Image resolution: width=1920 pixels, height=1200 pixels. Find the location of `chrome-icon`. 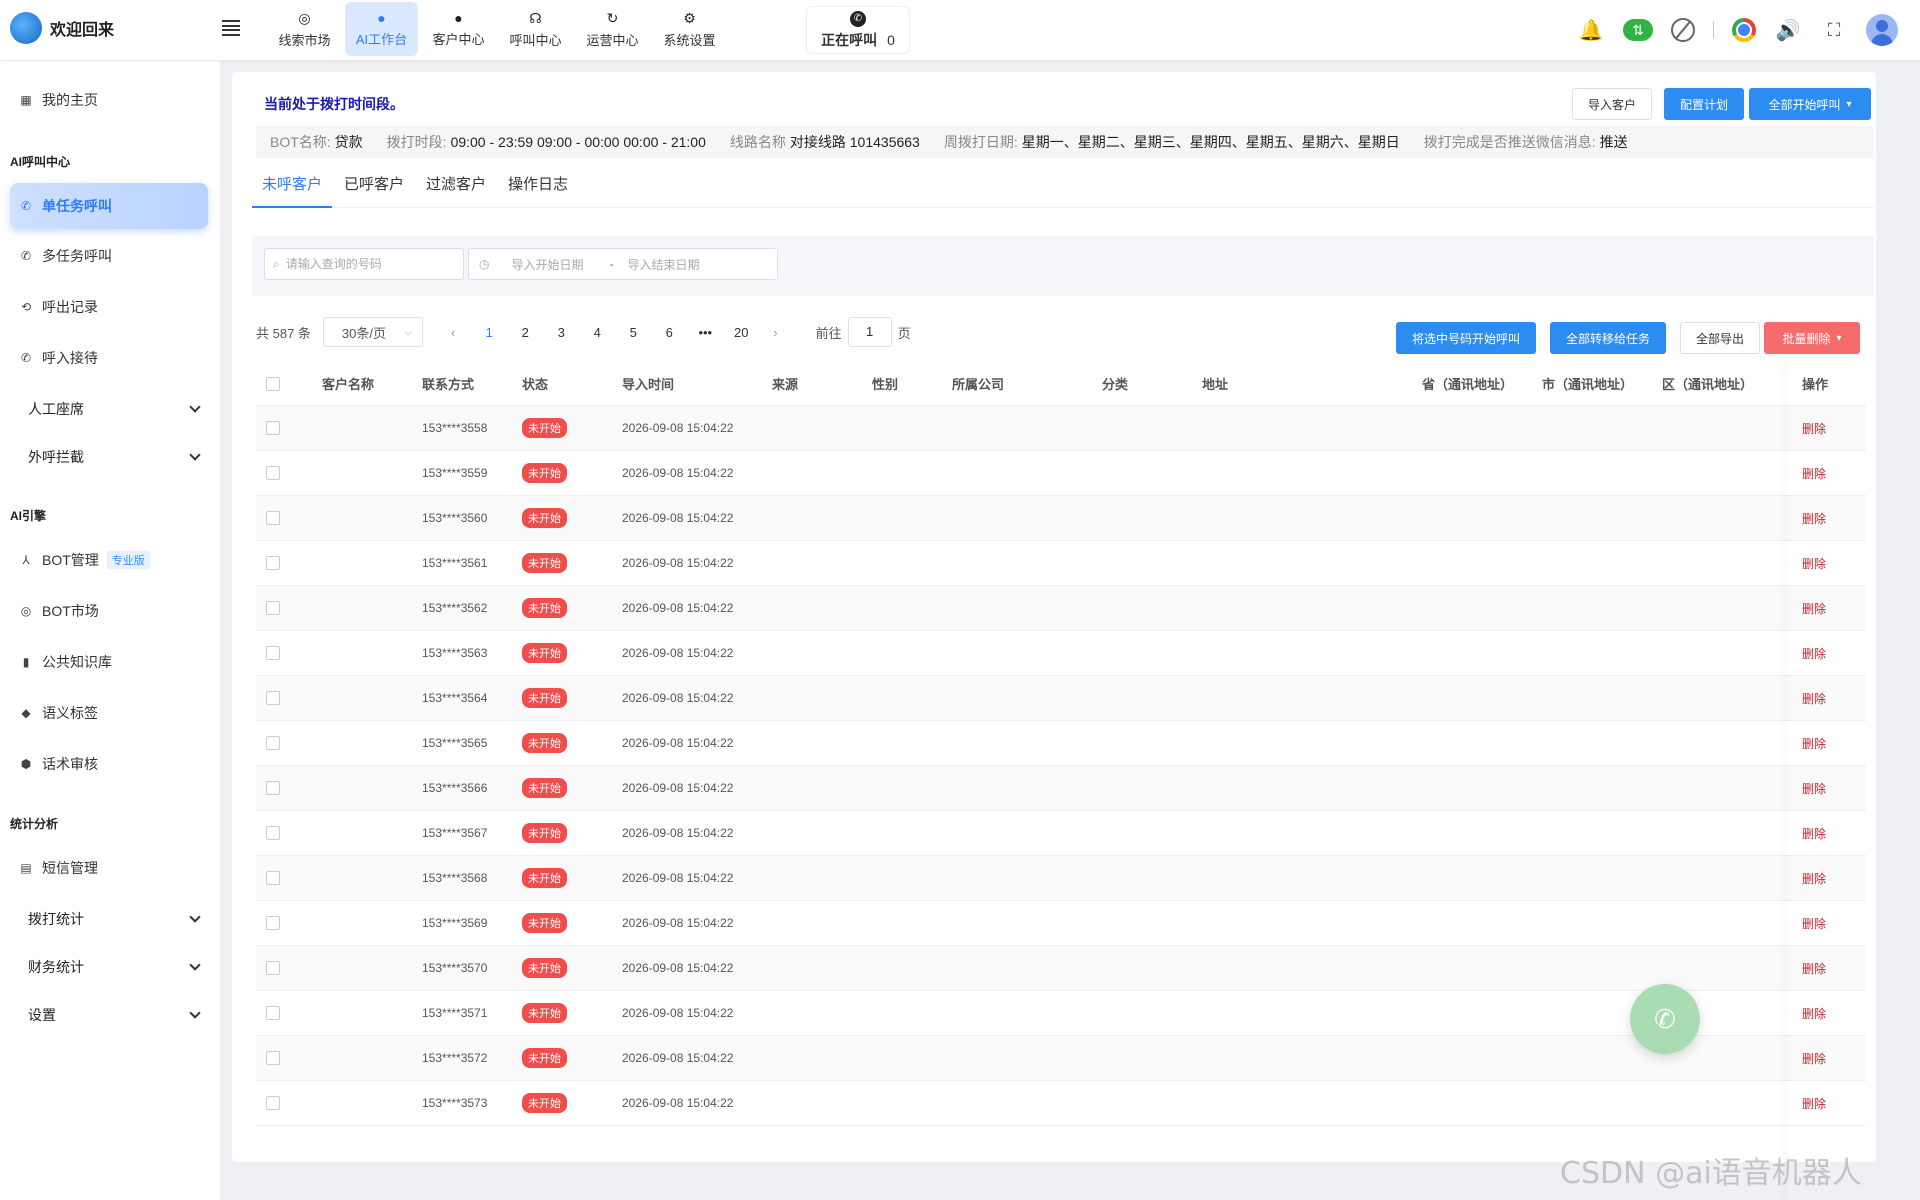

chrome-icon is located at coordinates (1744, 30).